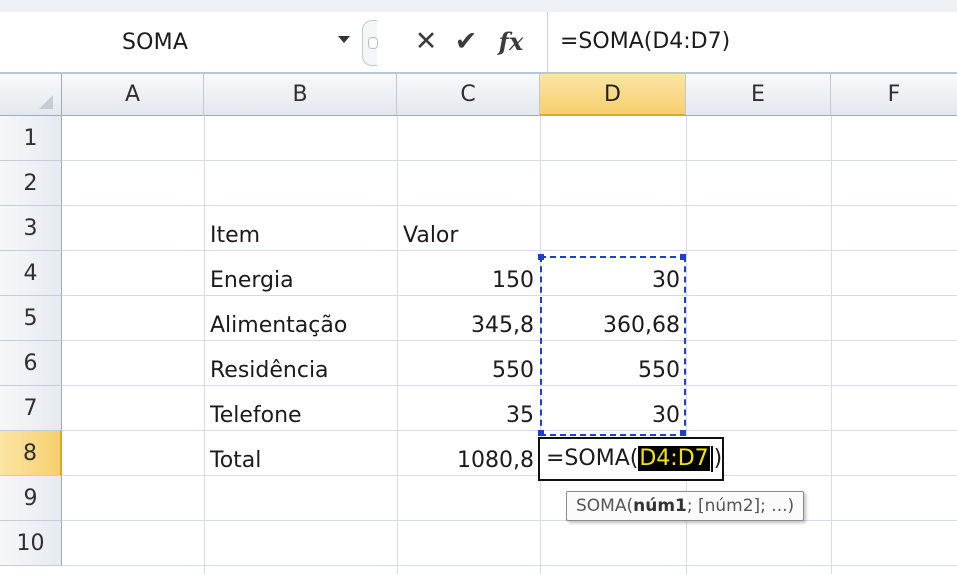  I want to click on active-cell-d8: =SOMA(D4:D7), so click(631, 459).